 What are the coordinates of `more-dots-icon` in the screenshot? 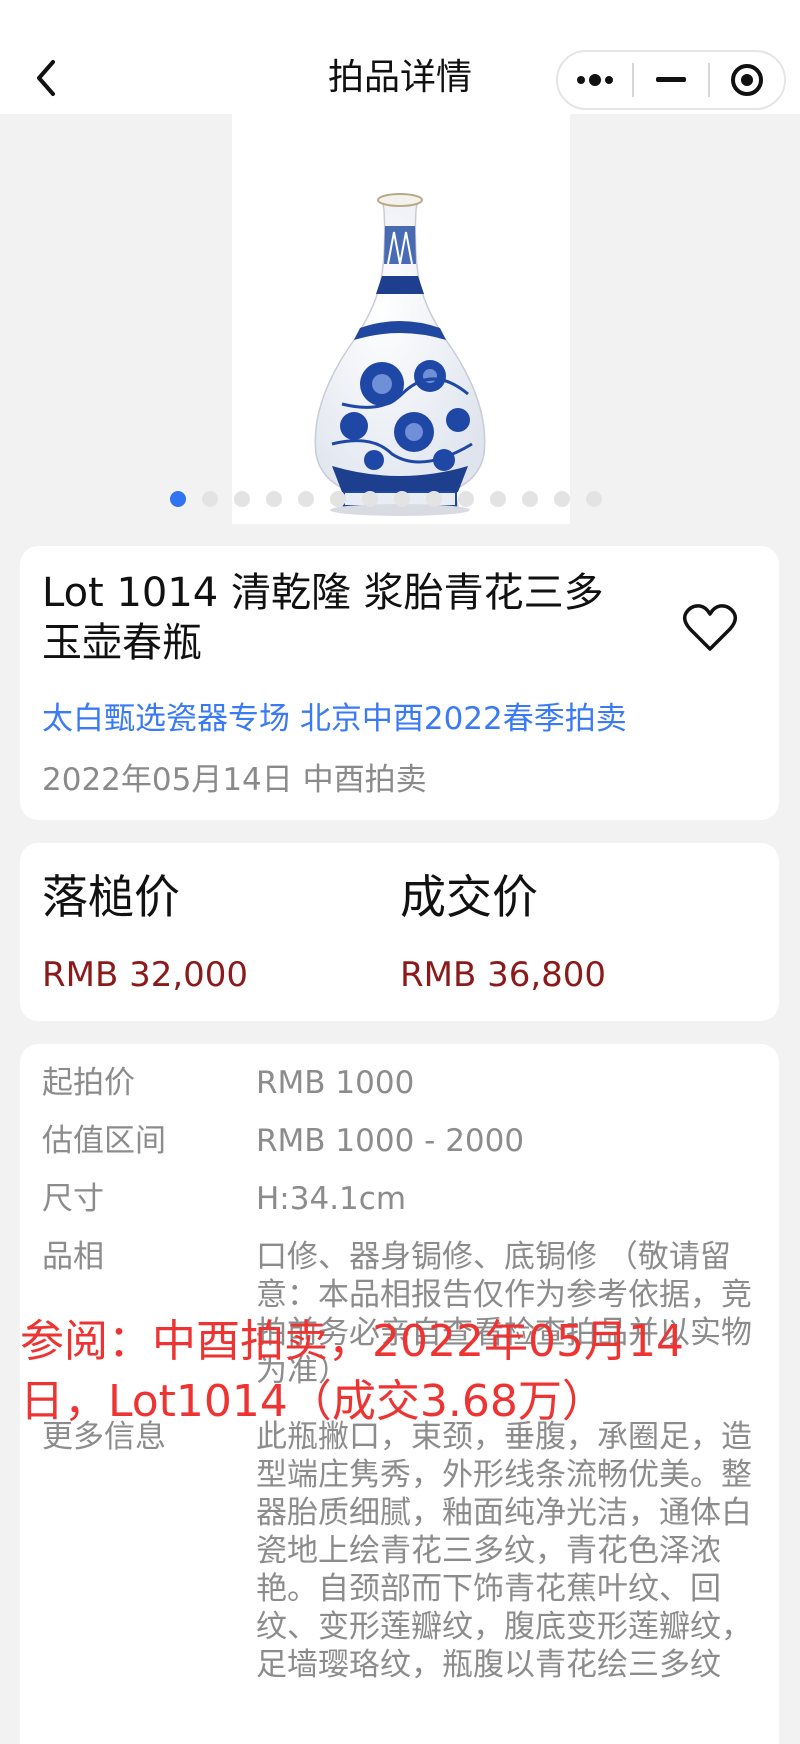 It's located at (595, 80).